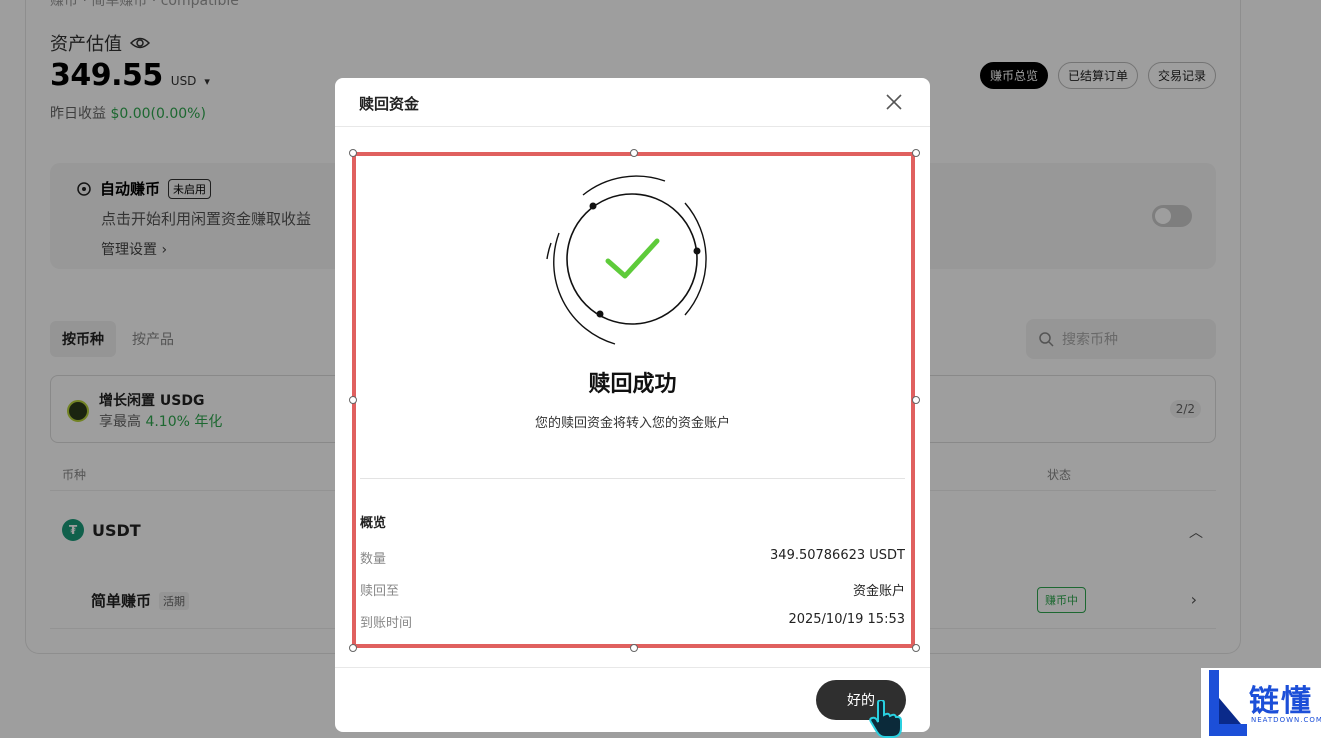  Describe the element at coordinates (894, 102) in the screenshot. I see `close-icon` at that location.